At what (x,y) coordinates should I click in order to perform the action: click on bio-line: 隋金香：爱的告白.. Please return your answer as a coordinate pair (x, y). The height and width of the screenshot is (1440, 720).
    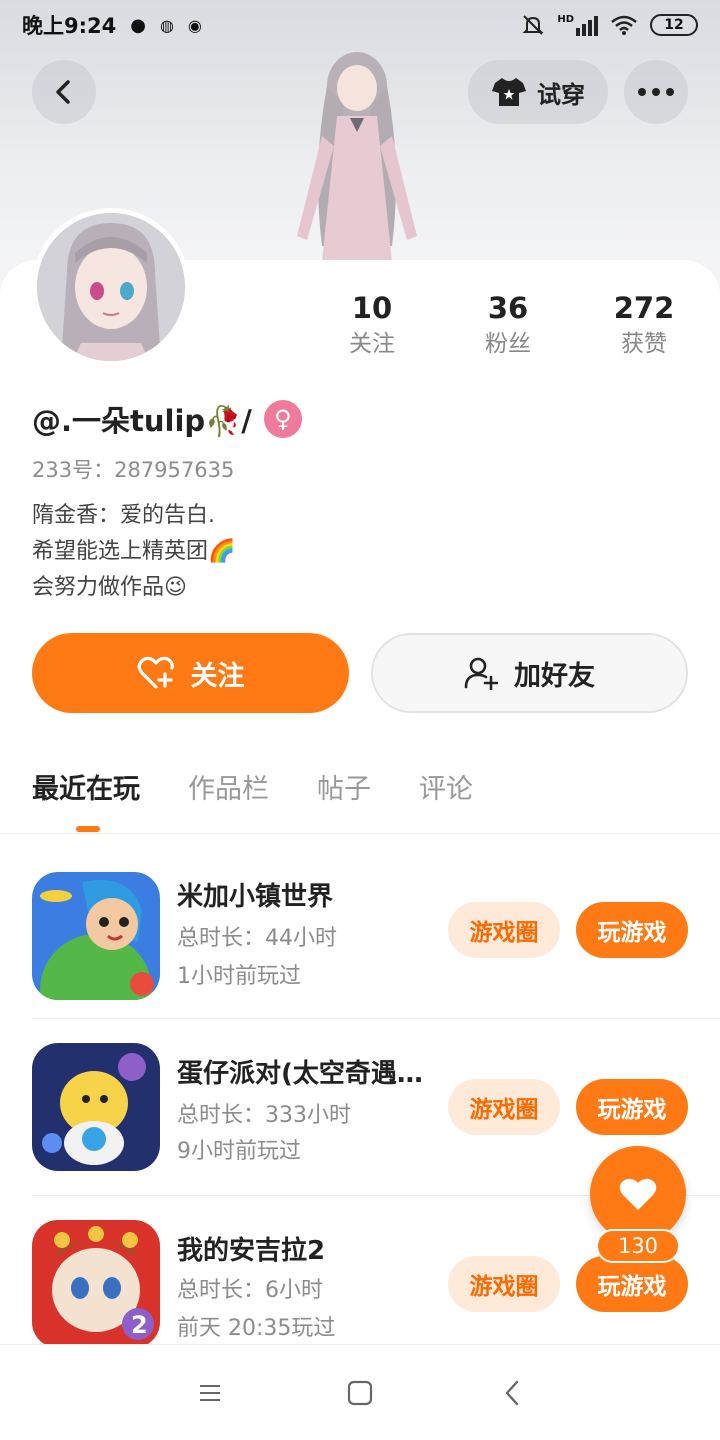
    Looking at the image, I should click on (123, 515).